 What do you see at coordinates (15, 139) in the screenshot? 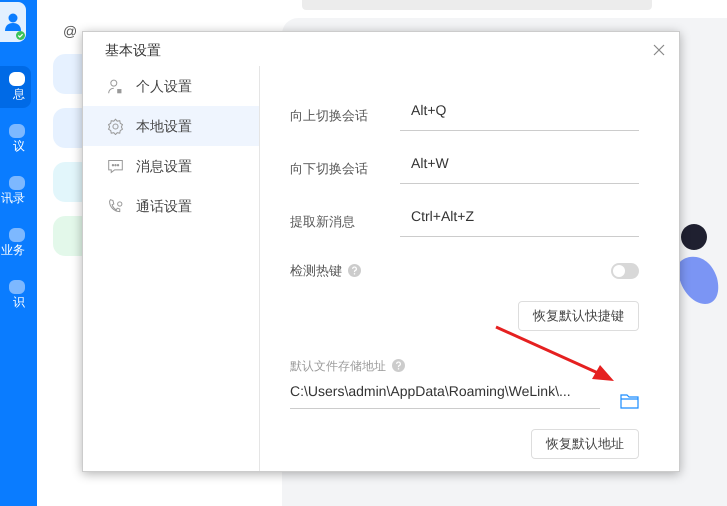
I see `sidebar-item: 议` at bounding box center [15, 139].